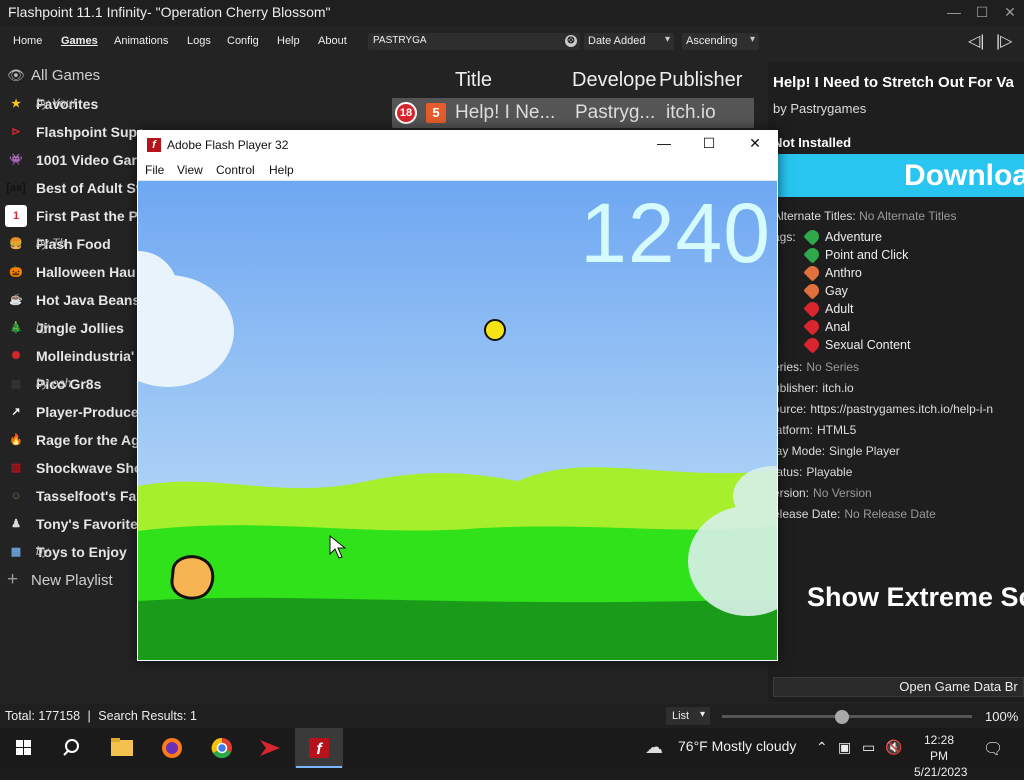 The image size is (1024, 780). I want to click on taskbar-flashpoint, so click(270, 748).